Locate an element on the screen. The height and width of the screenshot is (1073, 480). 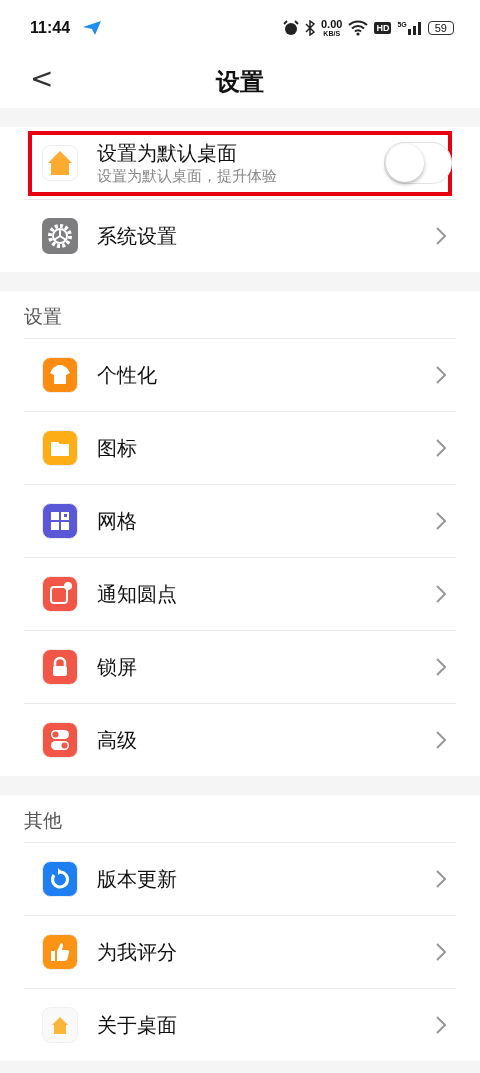
setting-label: 通知圆点 is located at coordinates (137, 594).